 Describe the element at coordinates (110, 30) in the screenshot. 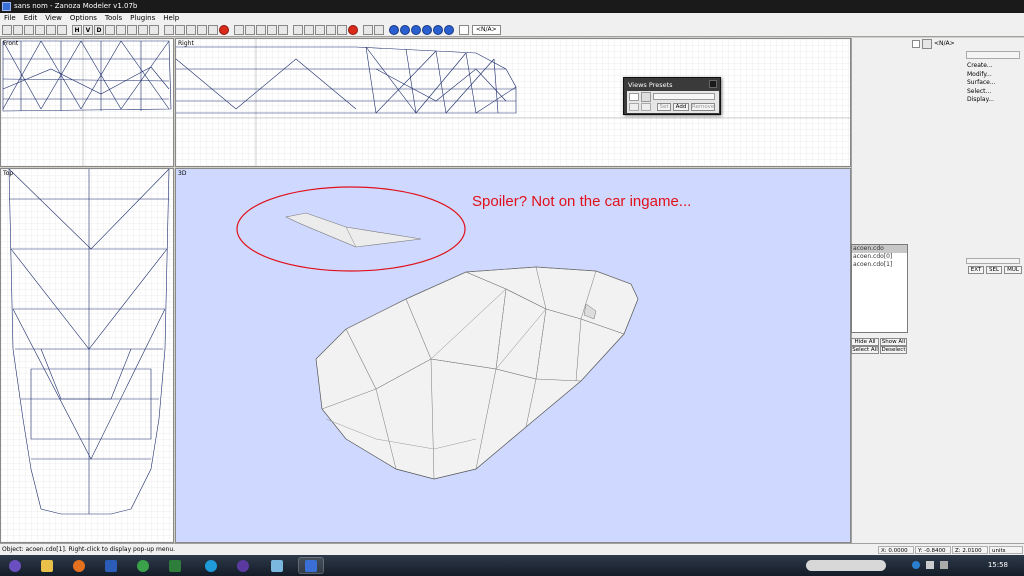

I see `transform-icon` at that location.